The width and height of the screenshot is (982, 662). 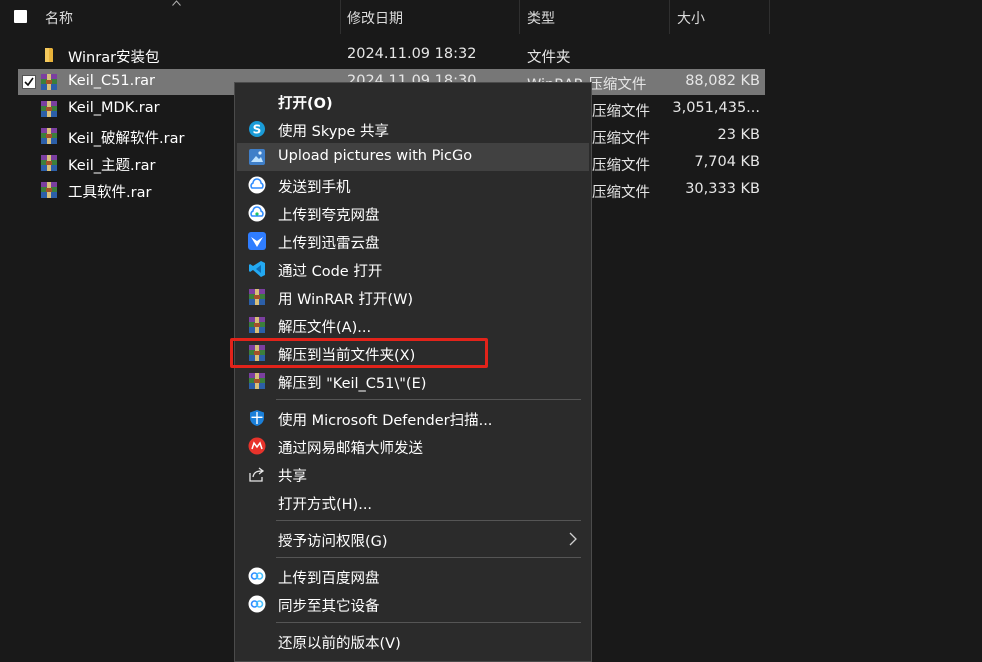 What do you see at coordinates (350, 449) in the screenshot?
I see `menu-item-label: 通过网易邮箱大师发送` at bounding box center [350, 449].